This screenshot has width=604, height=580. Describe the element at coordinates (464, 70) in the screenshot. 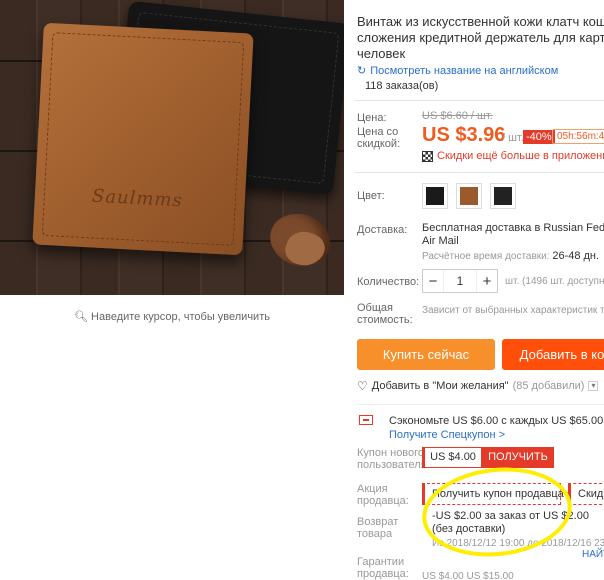

I see `translate-title-text: Посмотреть название на английском` at that location.